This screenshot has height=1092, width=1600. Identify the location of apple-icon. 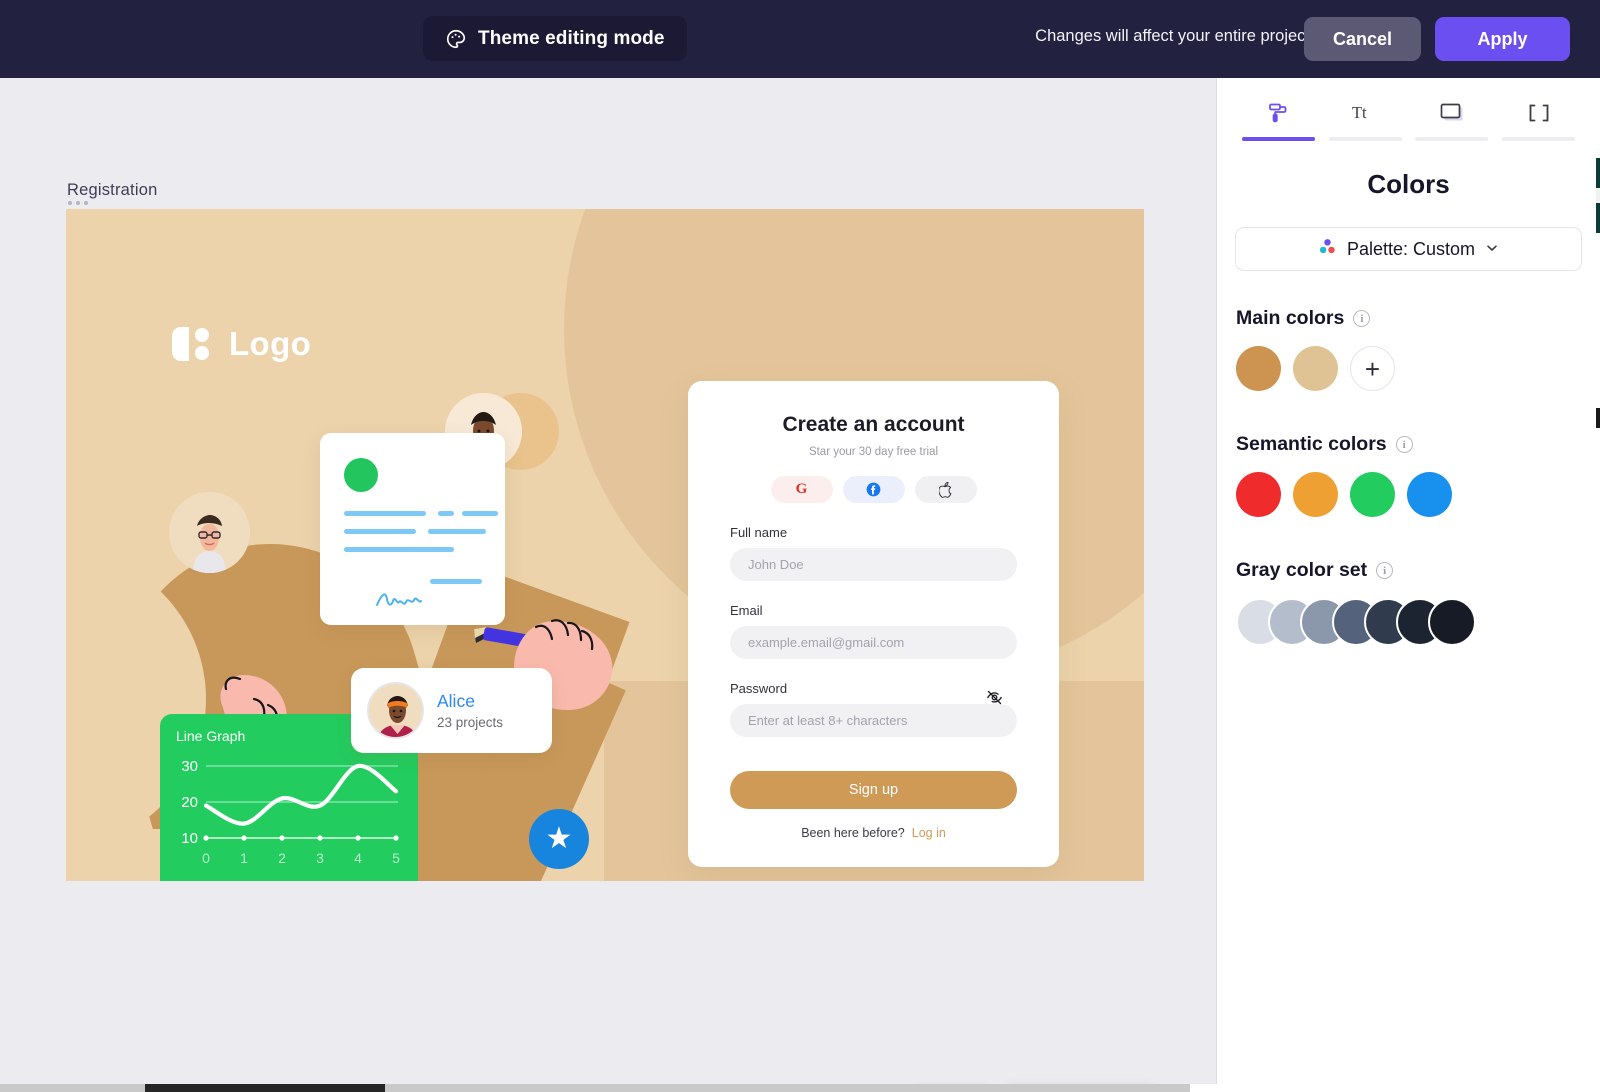
(944, 489).